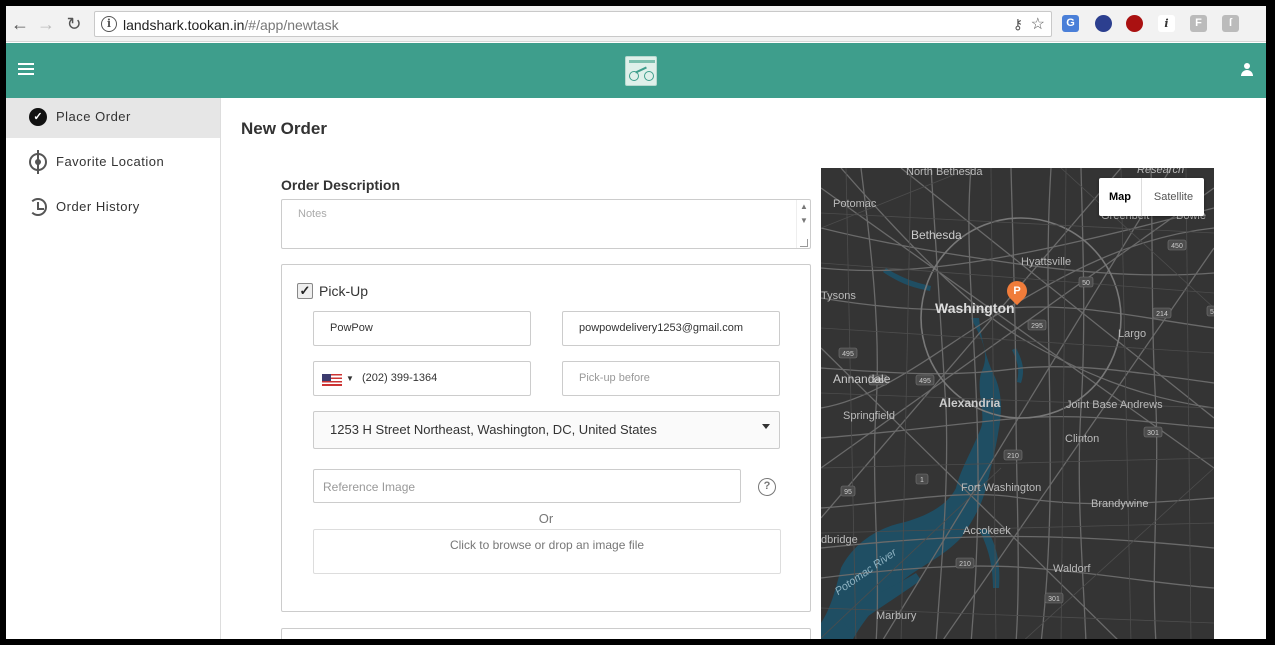 This screenshot has width=1275, height=645. What do you see at coordinates (838, 296) in the screenshot?
I see `map-label-tysons: Tysons` at bounding box center [838, 296].